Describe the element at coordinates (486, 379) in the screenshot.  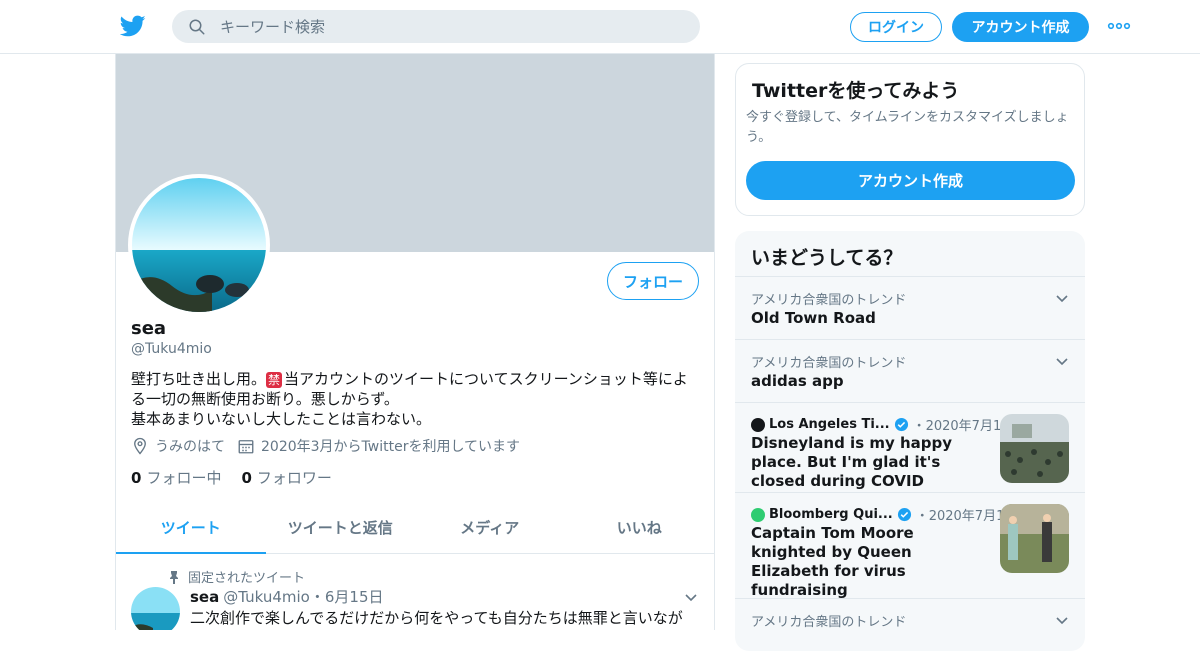
I see `bio-text: 当アカウントのツイートについてスクリーンショット等によ` at that location.